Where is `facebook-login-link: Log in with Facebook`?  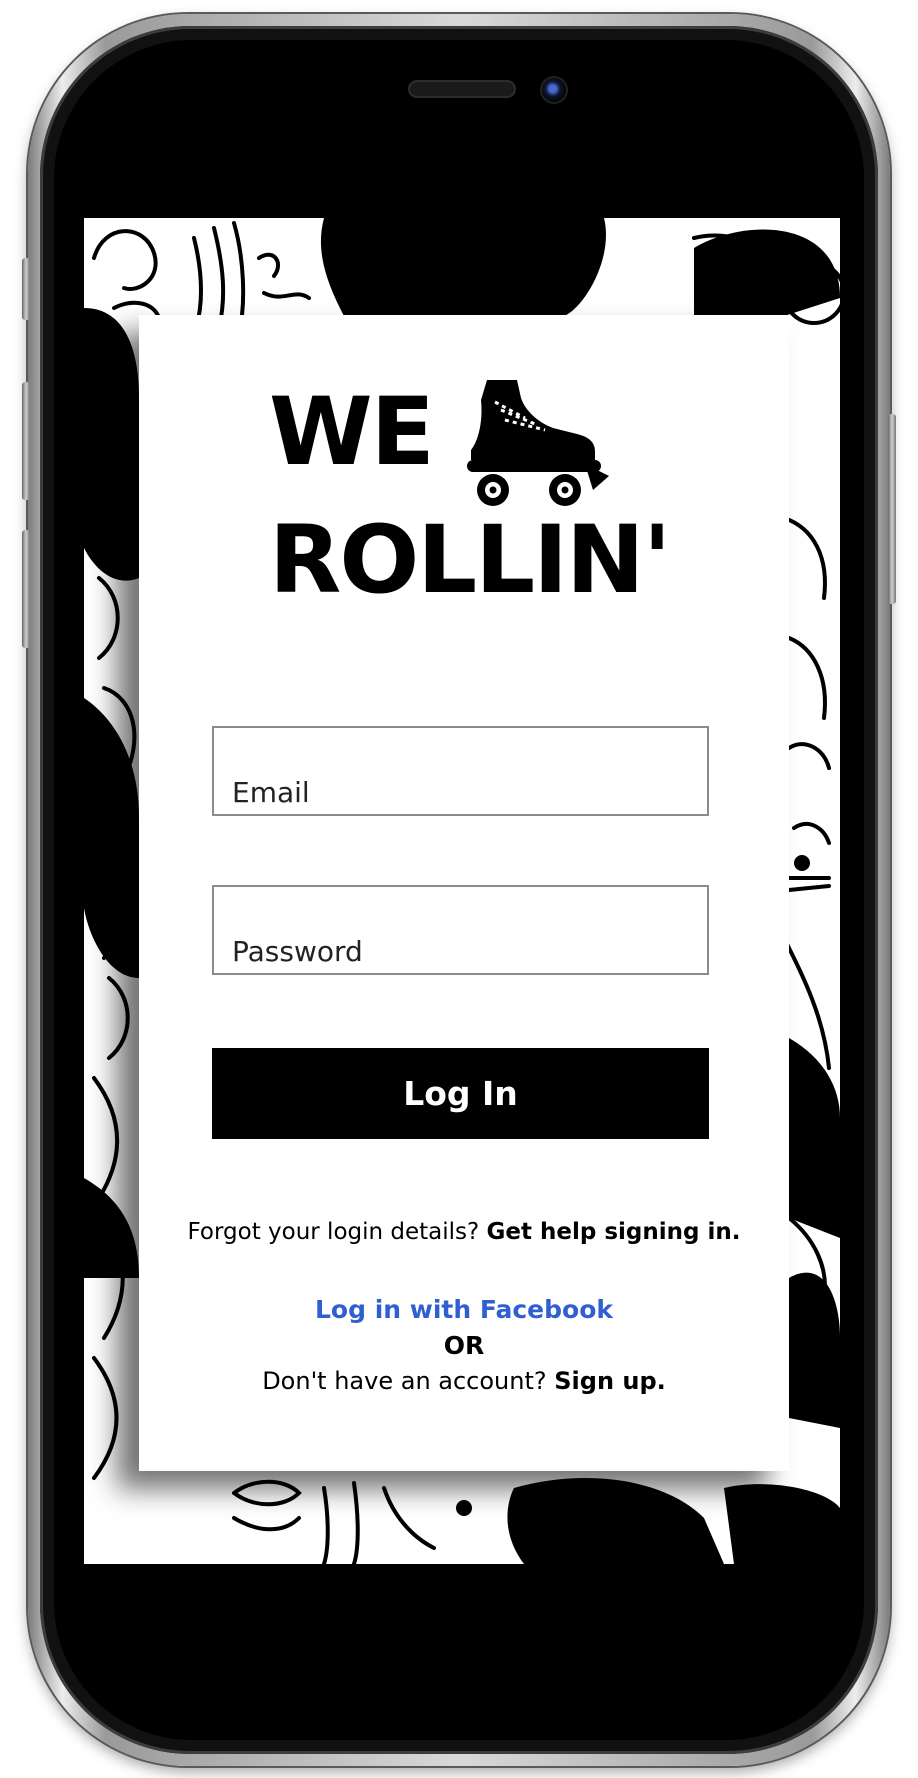 facebook-login-link: Log in with Facebook is located at coordinates (464, 1309).